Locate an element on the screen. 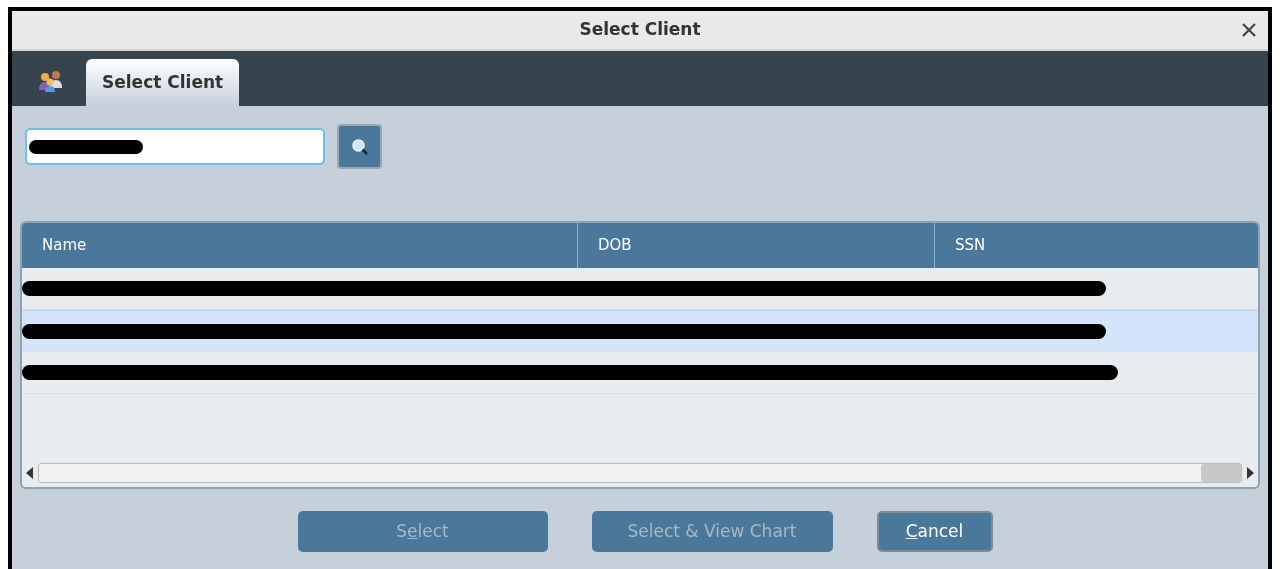  search-icon is located at coordinates (359, 146).